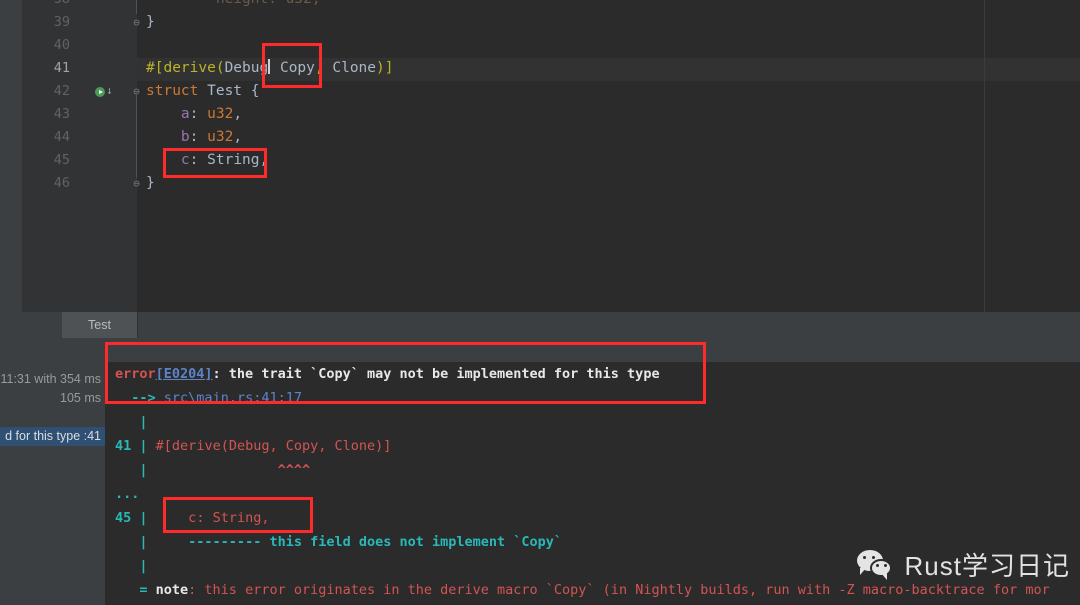 The image size is (1080, 605). I want to click on code-token: )], so click(385, 68).